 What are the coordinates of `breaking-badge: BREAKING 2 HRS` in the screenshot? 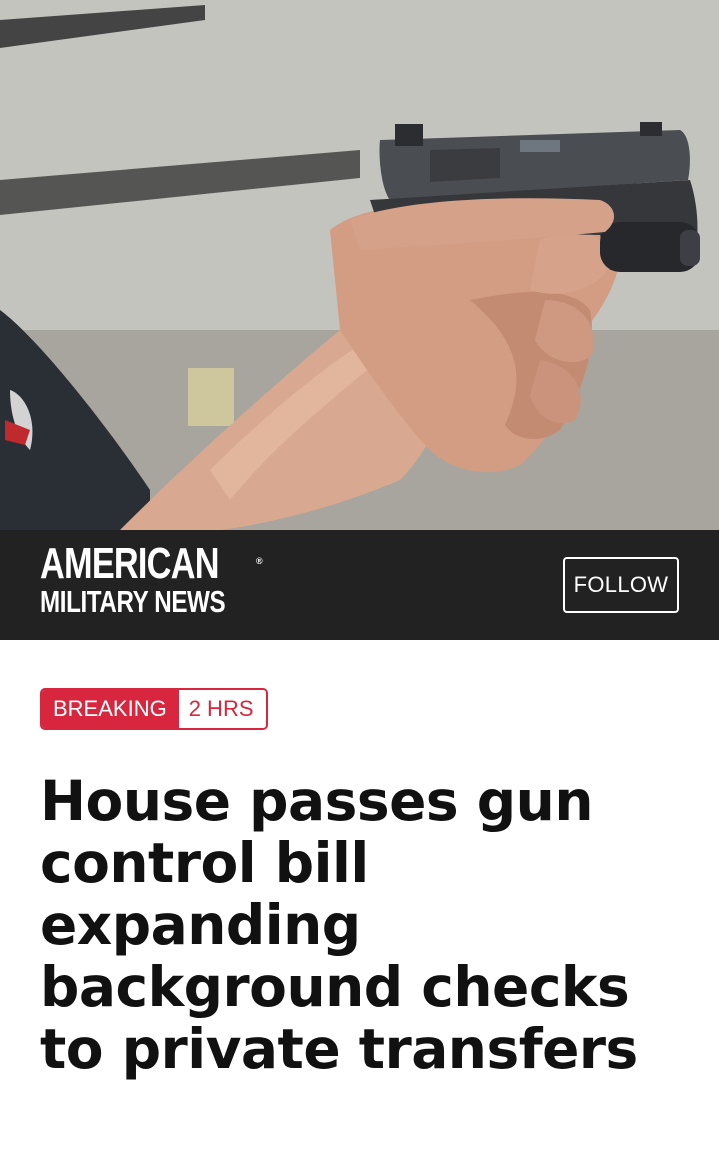 It's located at (154, 709).